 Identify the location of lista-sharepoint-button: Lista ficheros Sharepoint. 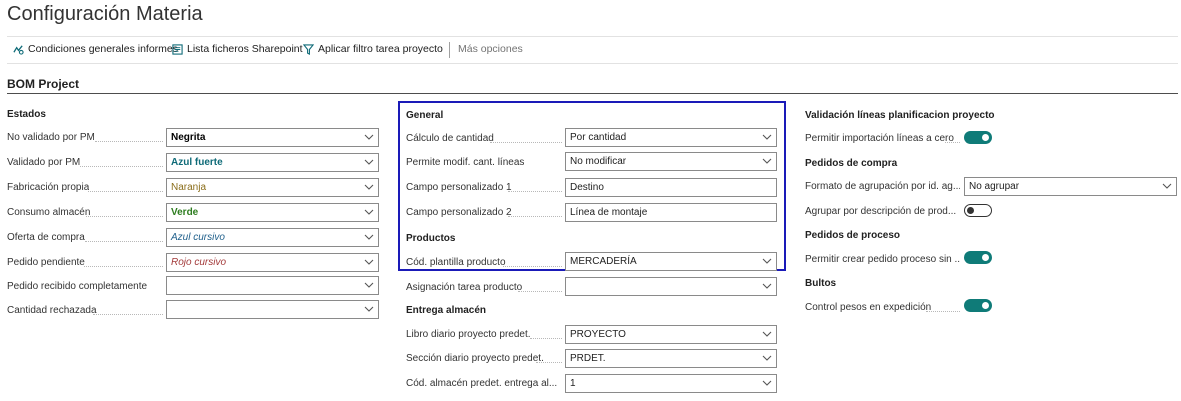
(237, 49).